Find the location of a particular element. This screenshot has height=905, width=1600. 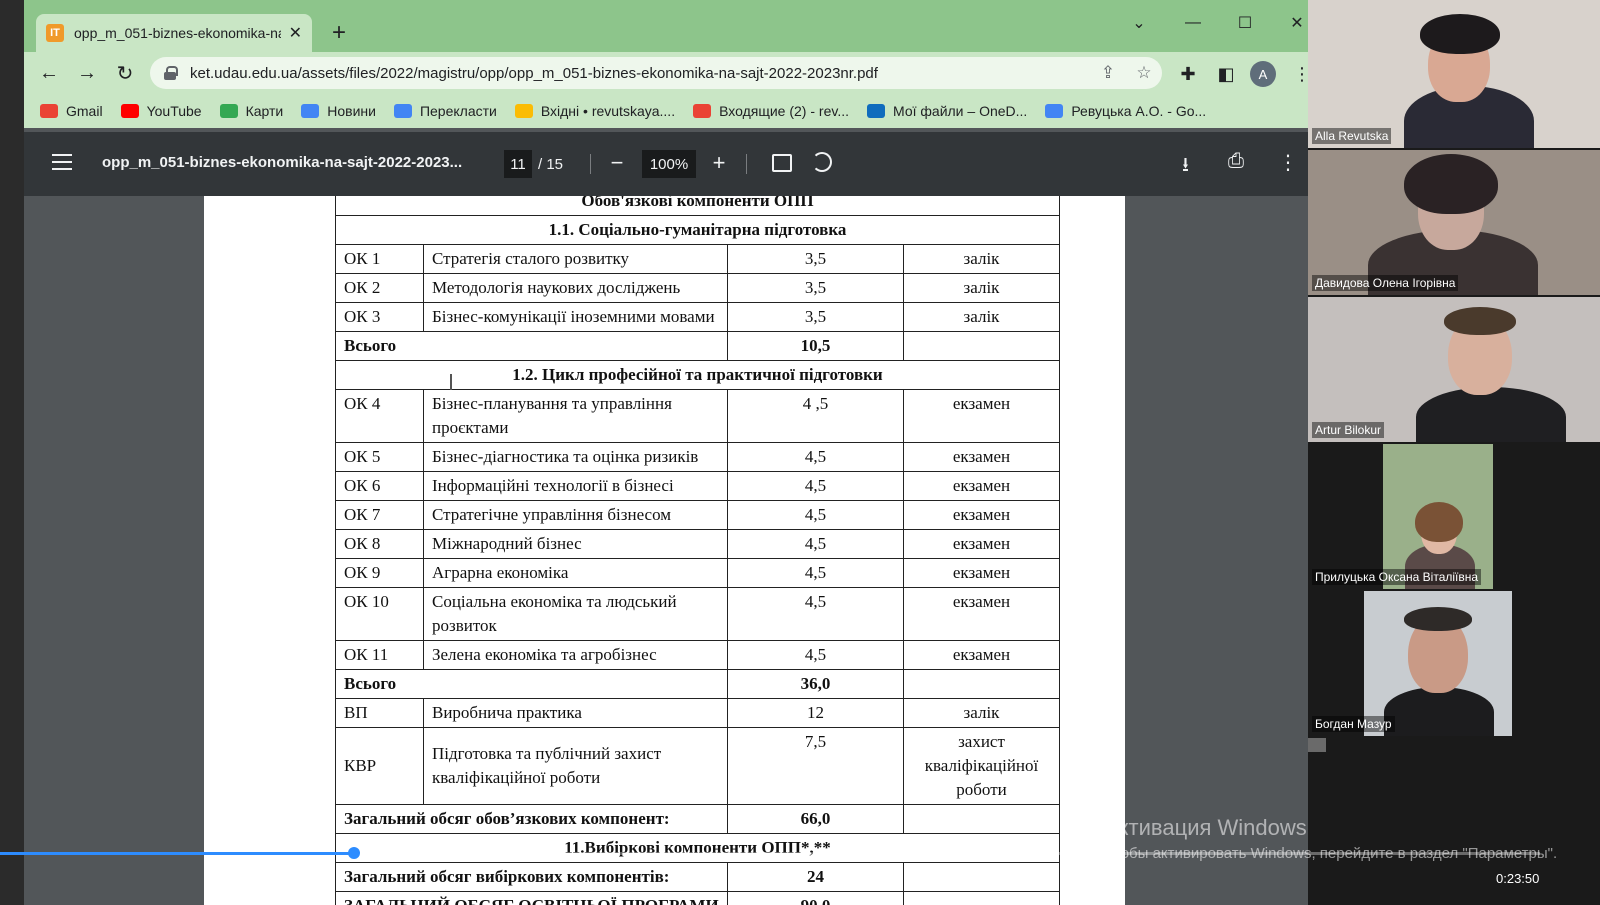

section-title: 11.Вибіркові компоненти ОПП*,** is located at coordinates (697, 848).